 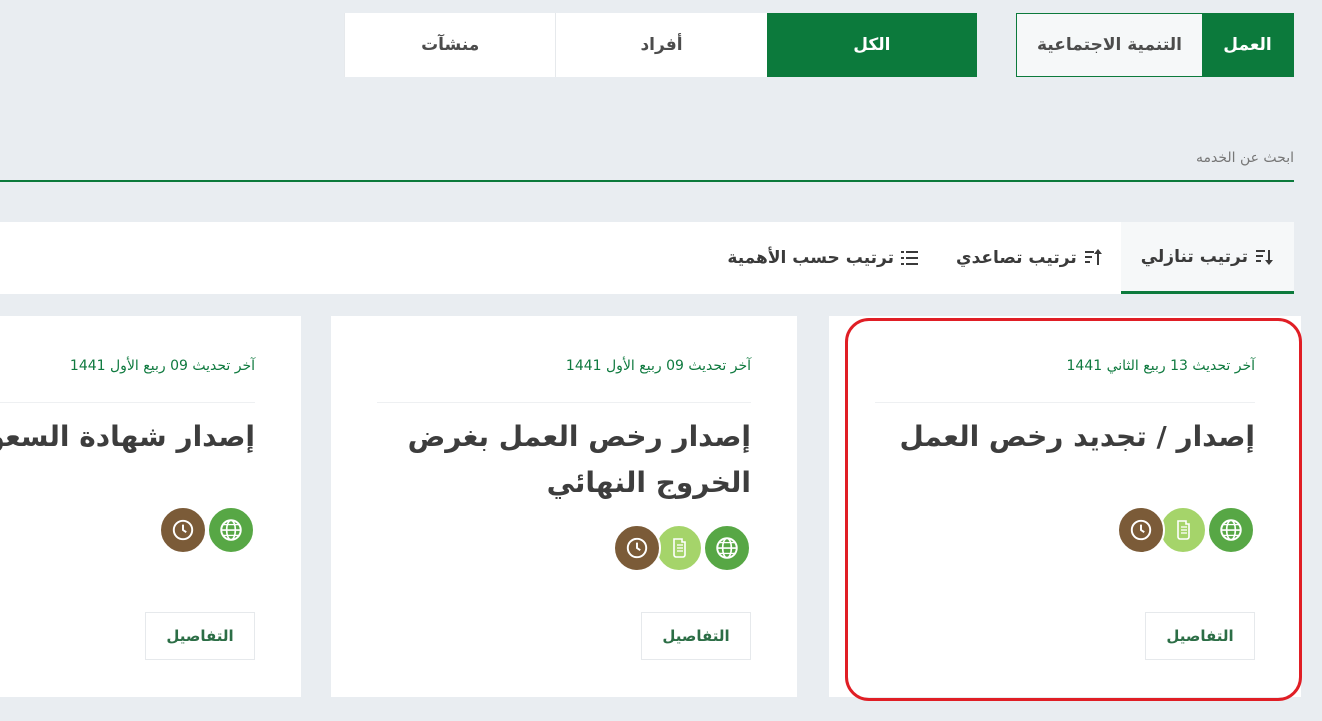 What do you see at coordinates (871, 45) in the screenshot?
I see `tab-audience-all: الكل` at bounding box center [871, 45].